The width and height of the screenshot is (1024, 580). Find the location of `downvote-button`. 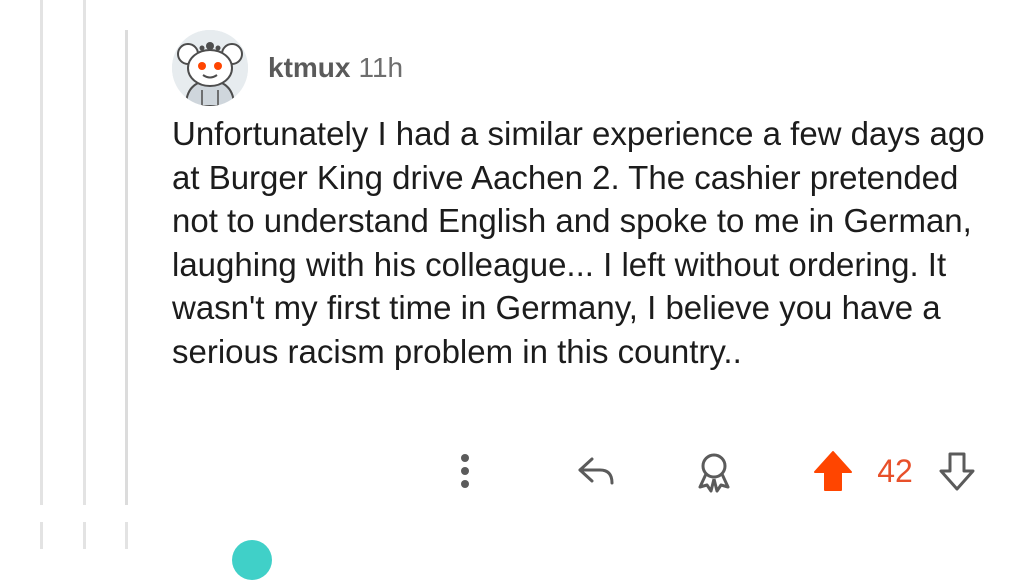

downvote-button is located at coordinates (957, 471).